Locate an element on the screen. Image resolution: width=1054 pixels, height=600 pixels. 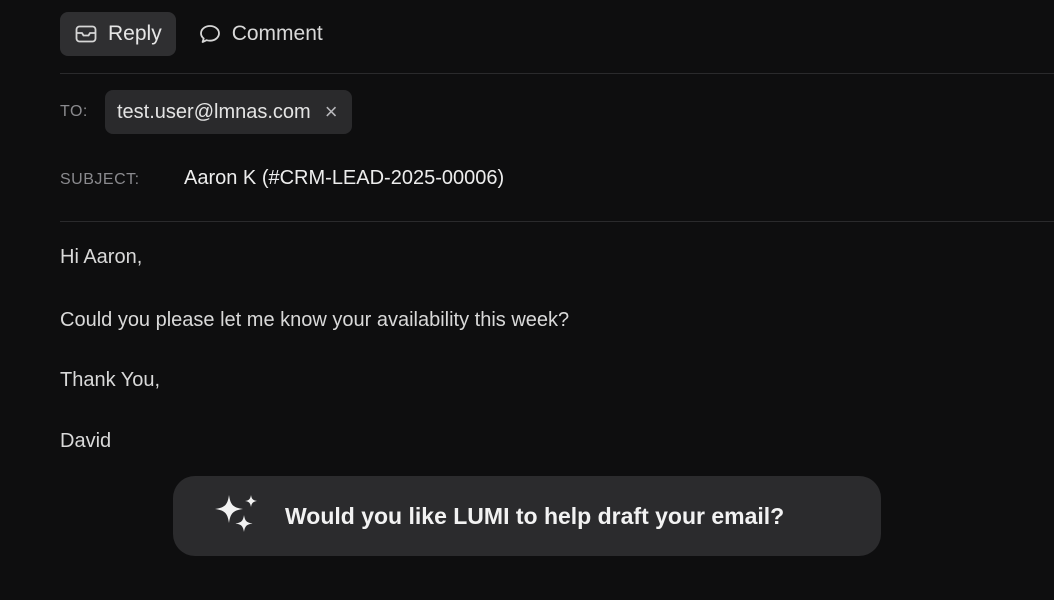
body-line: Thank You, is located at coordinates (110, 380).